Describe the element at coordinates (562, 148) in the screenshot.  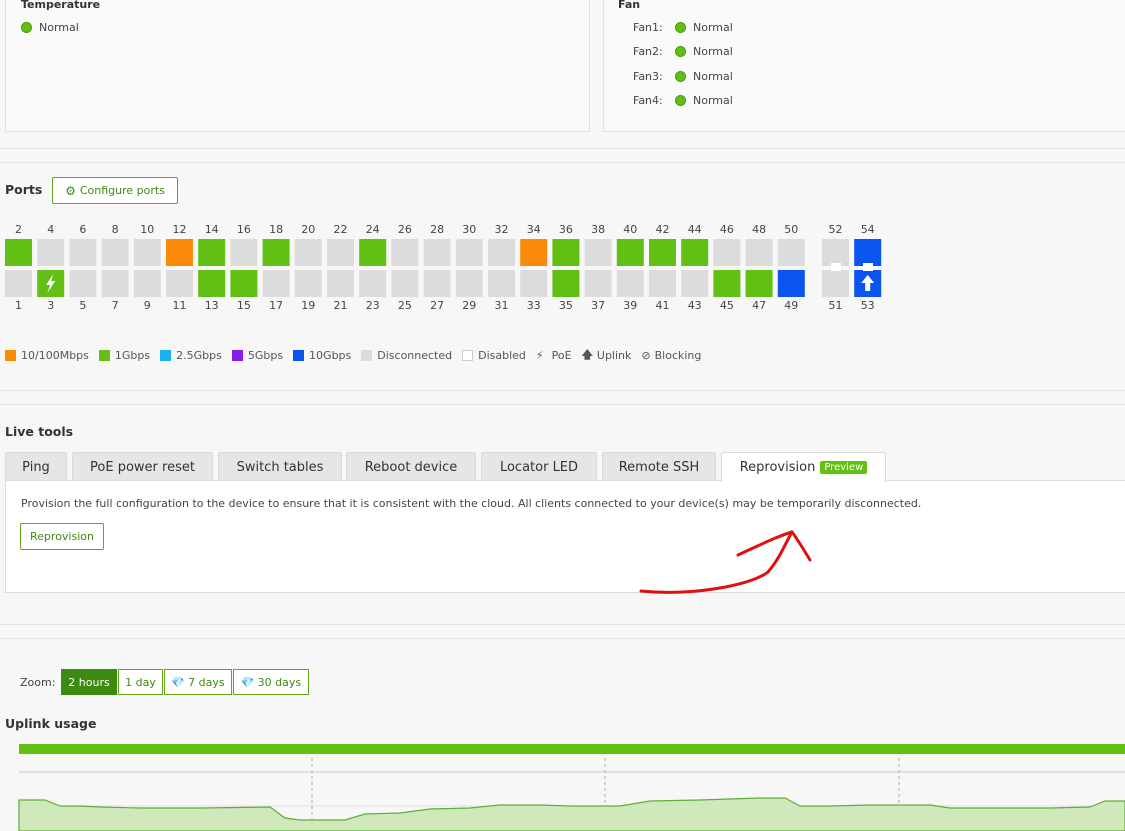
I see `section-divider` at that location.